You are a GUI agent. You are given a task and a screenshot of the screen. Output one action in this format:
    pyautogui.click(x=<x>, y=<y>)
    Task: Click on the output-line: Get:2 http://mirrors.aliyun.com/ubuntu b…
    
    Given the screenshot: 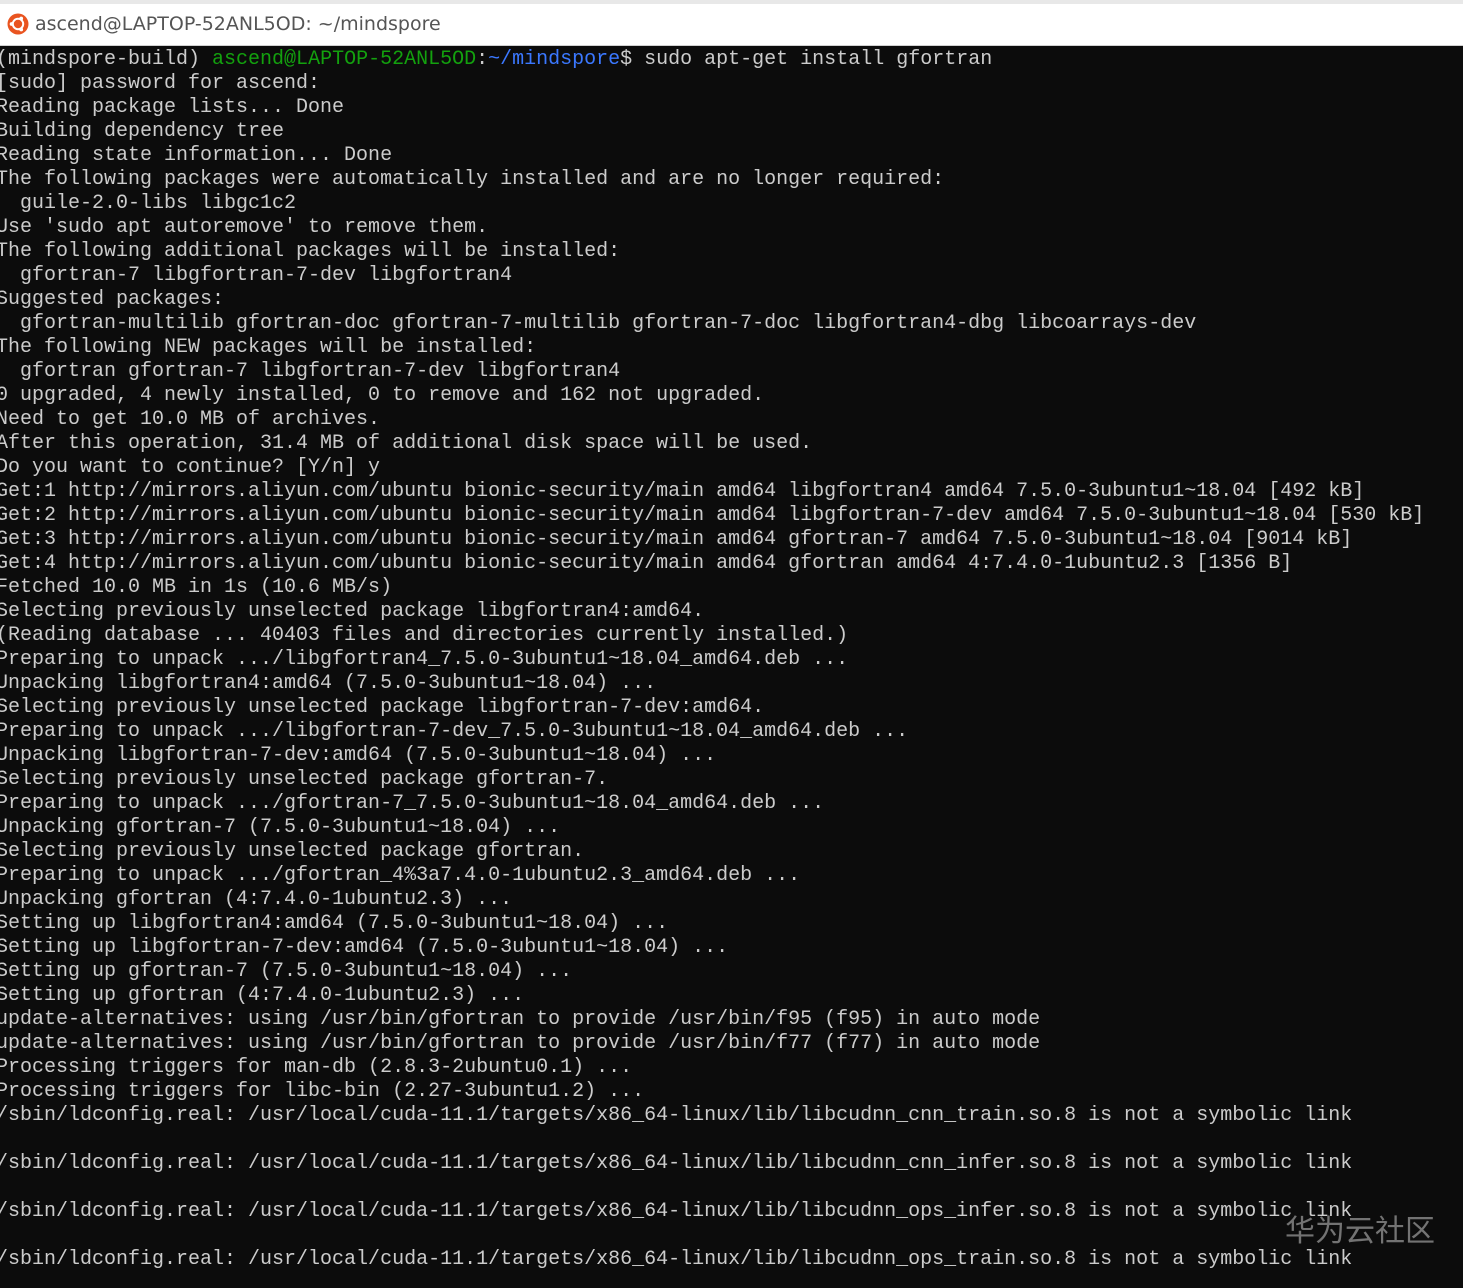 What is the action you would take?
    pyautogui.click(x=712, y=515)
    